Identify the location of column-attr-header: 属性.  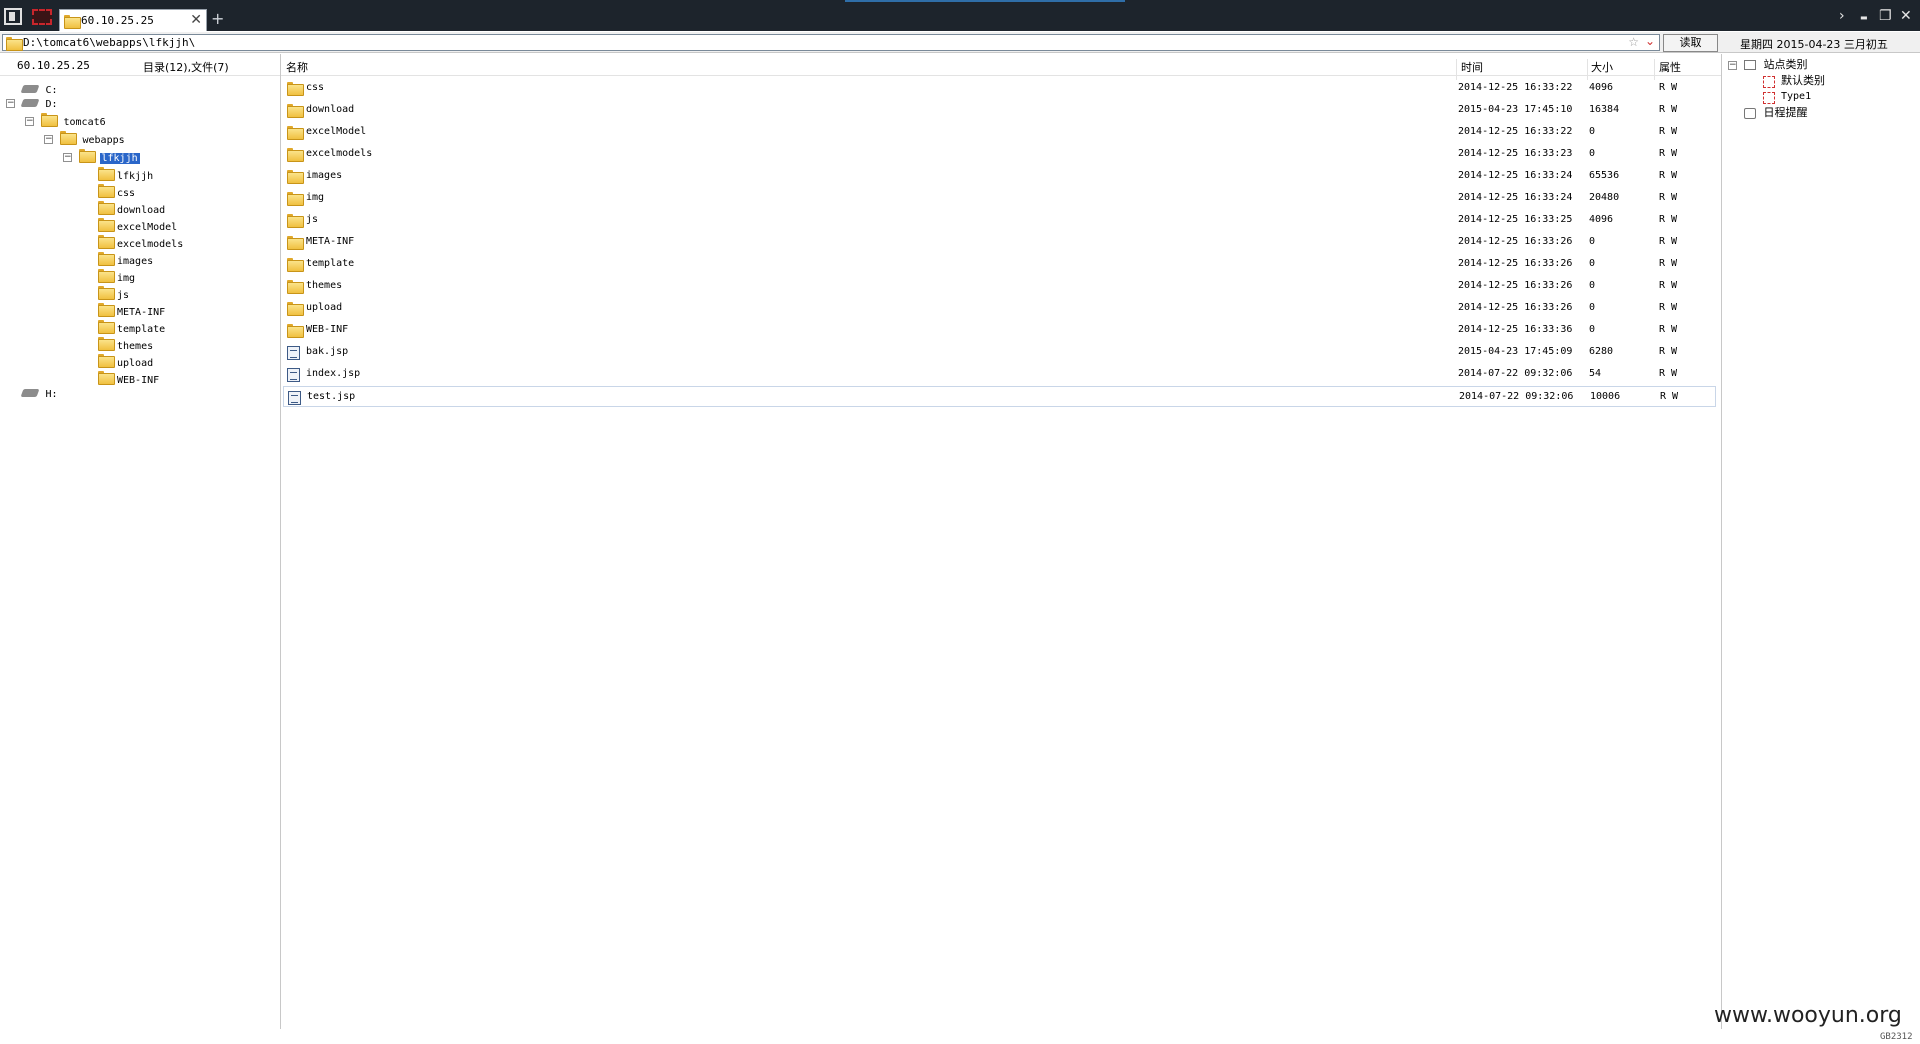
(1670, 67).